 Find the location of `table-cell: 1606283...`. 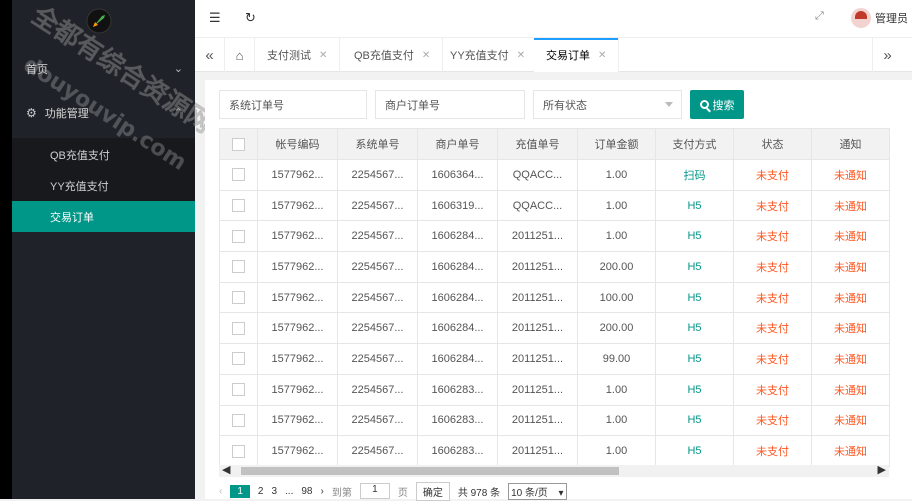

table-cell: 1606283... is located at coordinates (457, 451).